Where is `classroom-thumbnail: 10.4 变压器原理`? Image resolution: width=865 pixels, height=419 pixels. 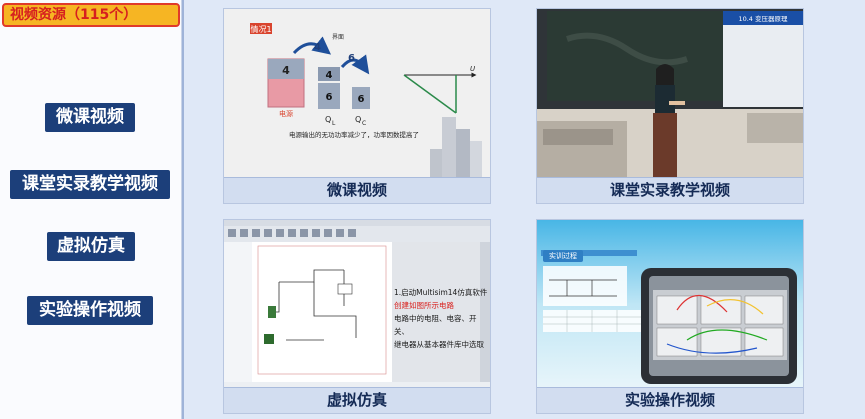 classroom-thumbnail: 10.4 变压器原理 is located at coordinates (670, 94).